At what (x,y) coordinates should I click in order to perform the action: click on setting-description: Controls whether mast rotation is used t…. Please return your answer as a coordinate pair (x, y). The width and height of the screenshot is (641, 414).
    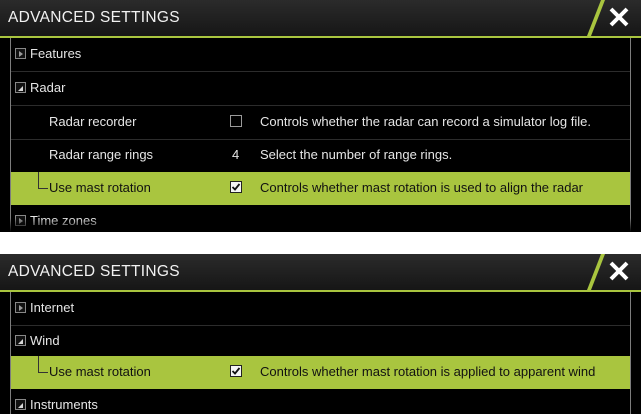
    Looking at the image, I should click on (422, 187).